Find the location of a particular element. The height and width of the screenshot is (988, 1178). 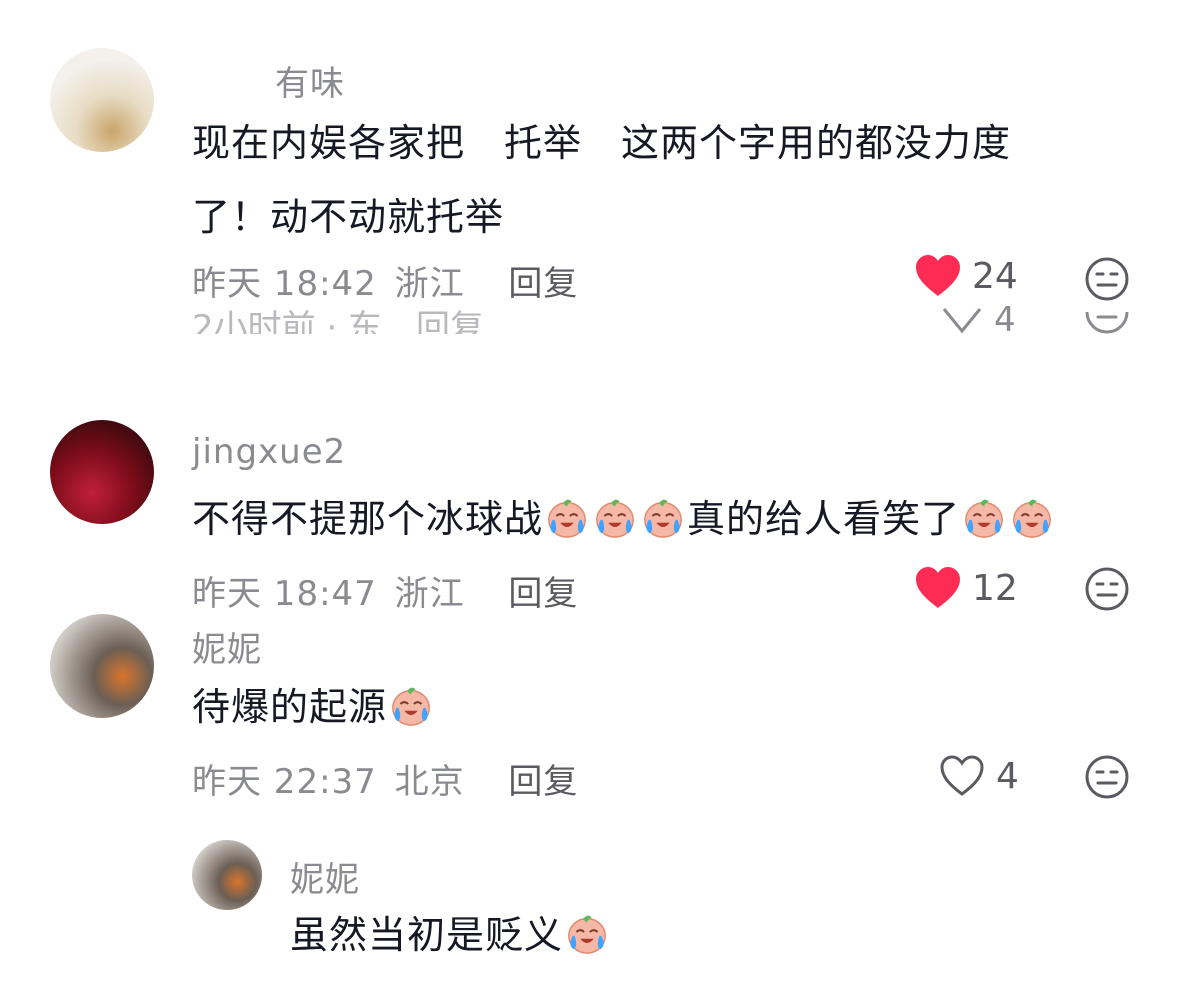

username: jingxue2 is located at coordinates (269, 452).